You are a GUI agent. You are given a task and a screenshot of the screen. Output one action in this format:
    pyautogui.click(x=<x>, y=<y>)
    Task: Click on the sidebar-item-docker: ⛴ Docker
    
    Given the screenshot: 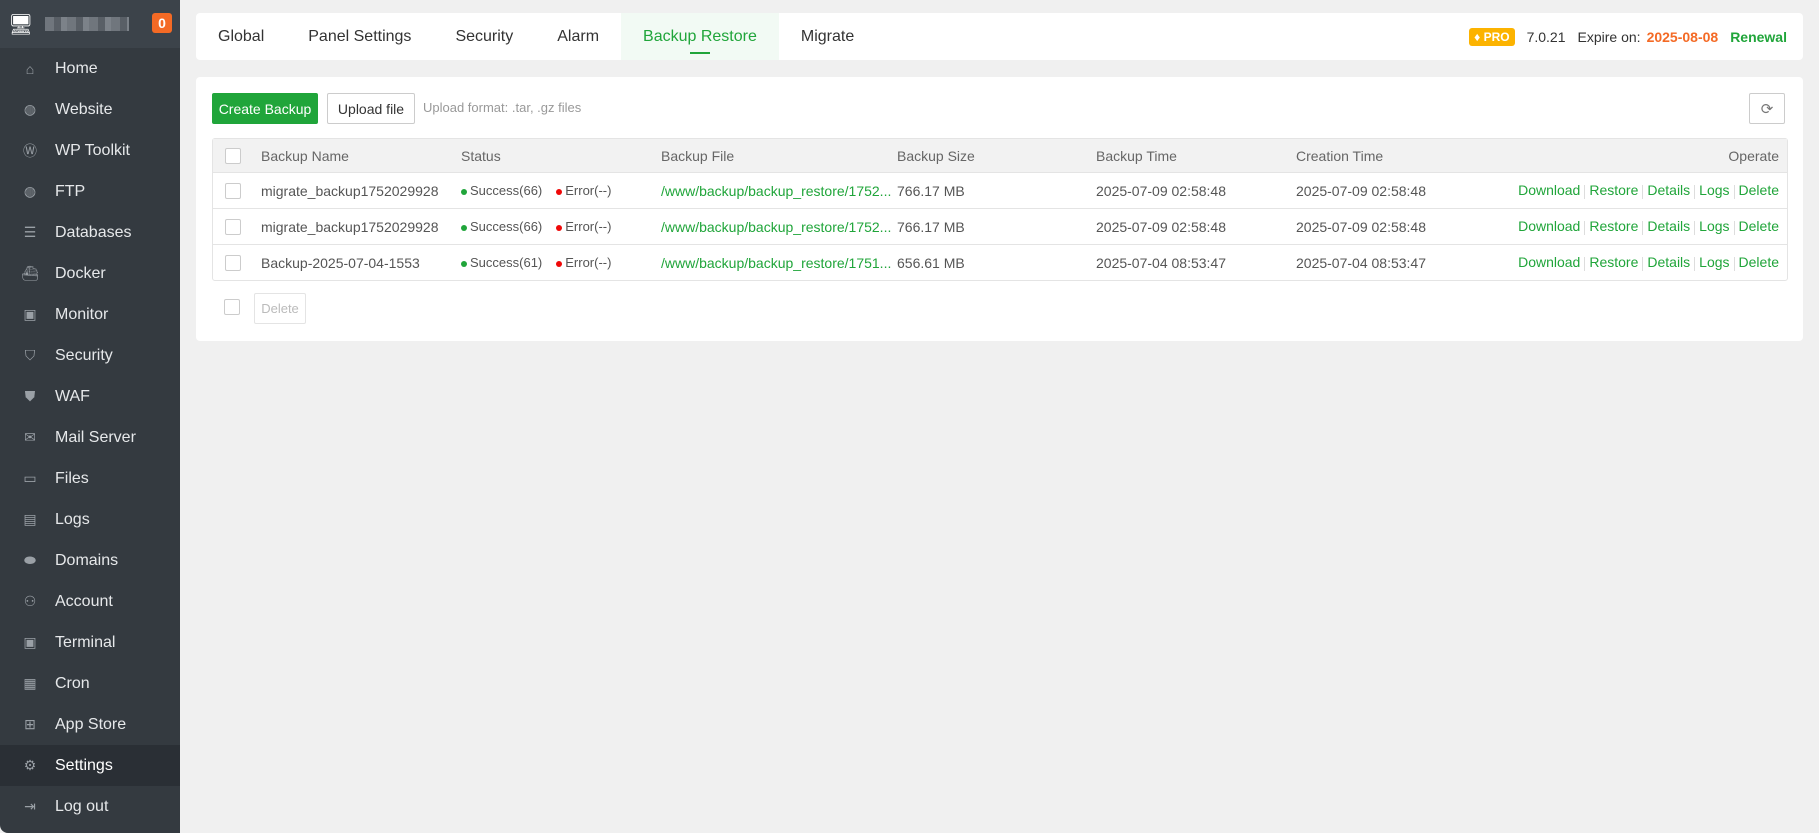 What is the action you would take?
    pyautogui.click(x=90, y=273)
    